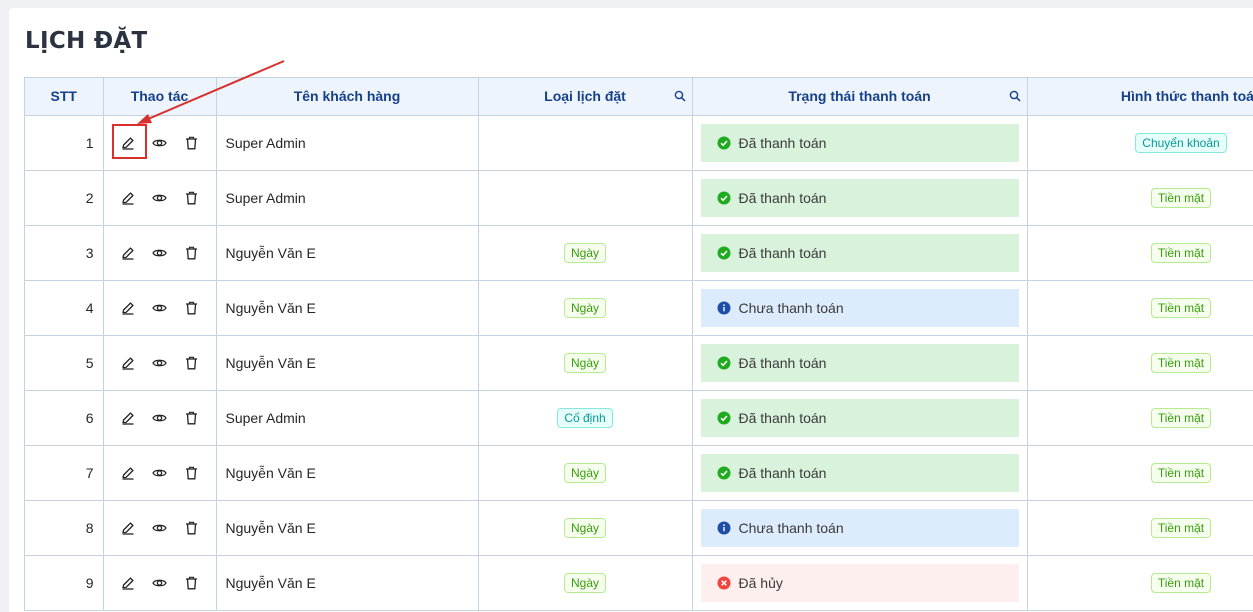 Image resolution: width=1253 pixels, height=612 pixels. I want to click on row-stt: 8, so click(64, 528).